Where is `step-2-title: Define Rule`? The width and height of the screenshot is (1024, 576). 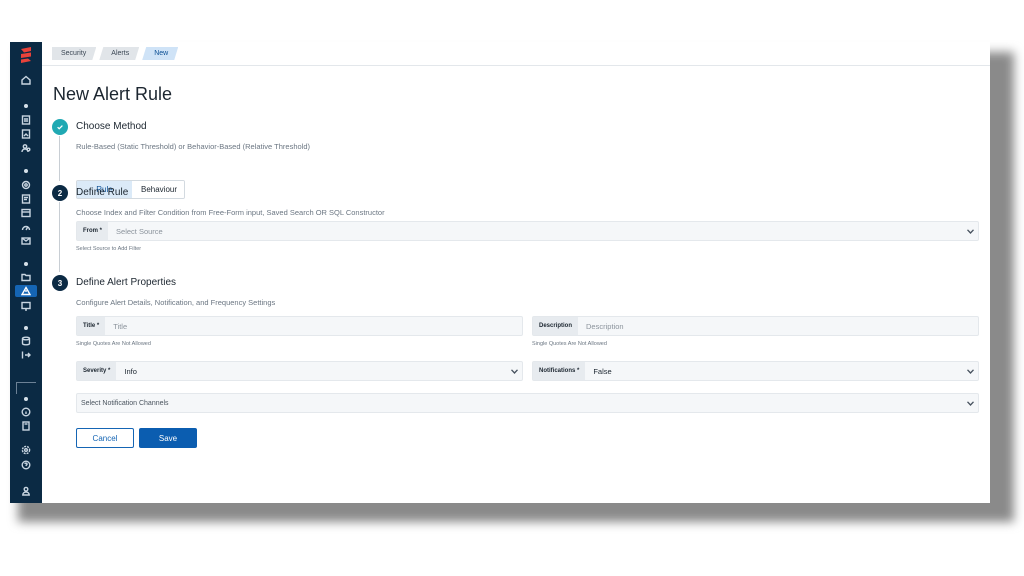 step-2-title: Define Rule is located at coordinates (102, 192).